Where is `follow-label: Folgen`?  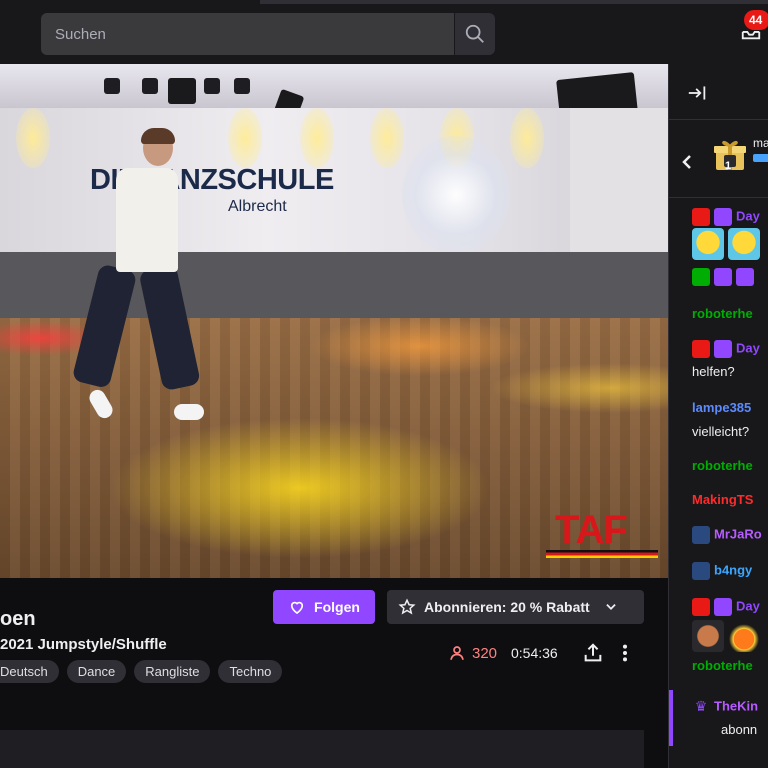 follow-label: Folgen is located at coordinates (337, 607).